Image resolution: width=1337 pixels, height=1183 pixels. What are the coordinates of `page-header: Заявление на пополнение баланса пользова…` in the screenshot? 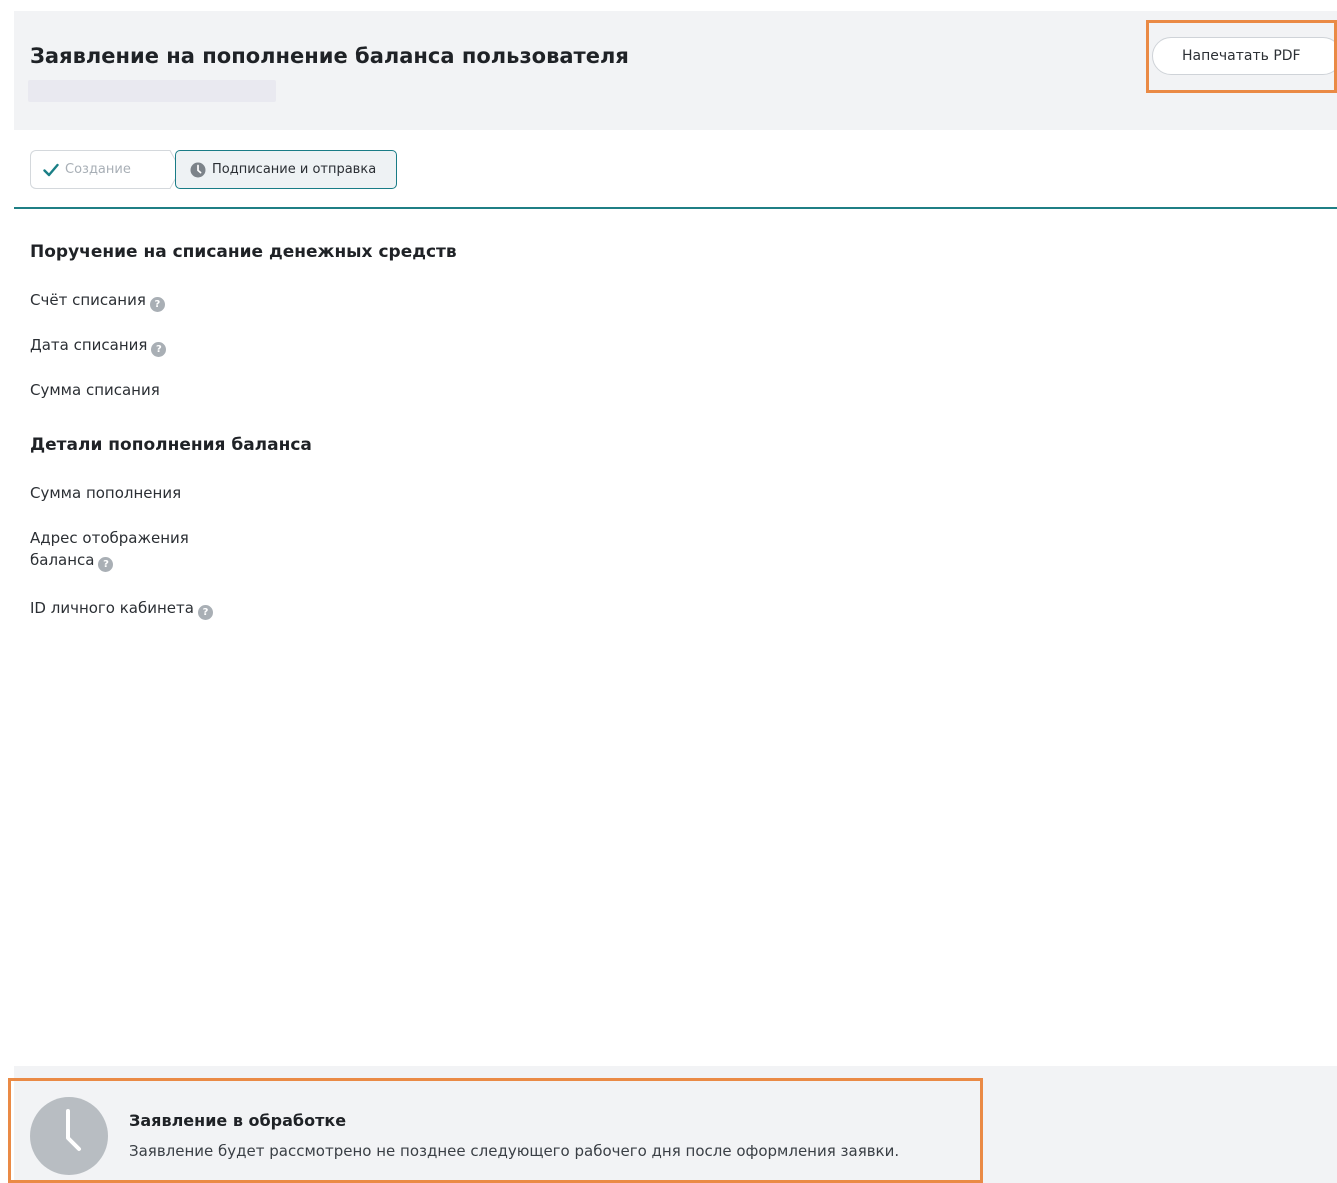 It's located at (675, 70).